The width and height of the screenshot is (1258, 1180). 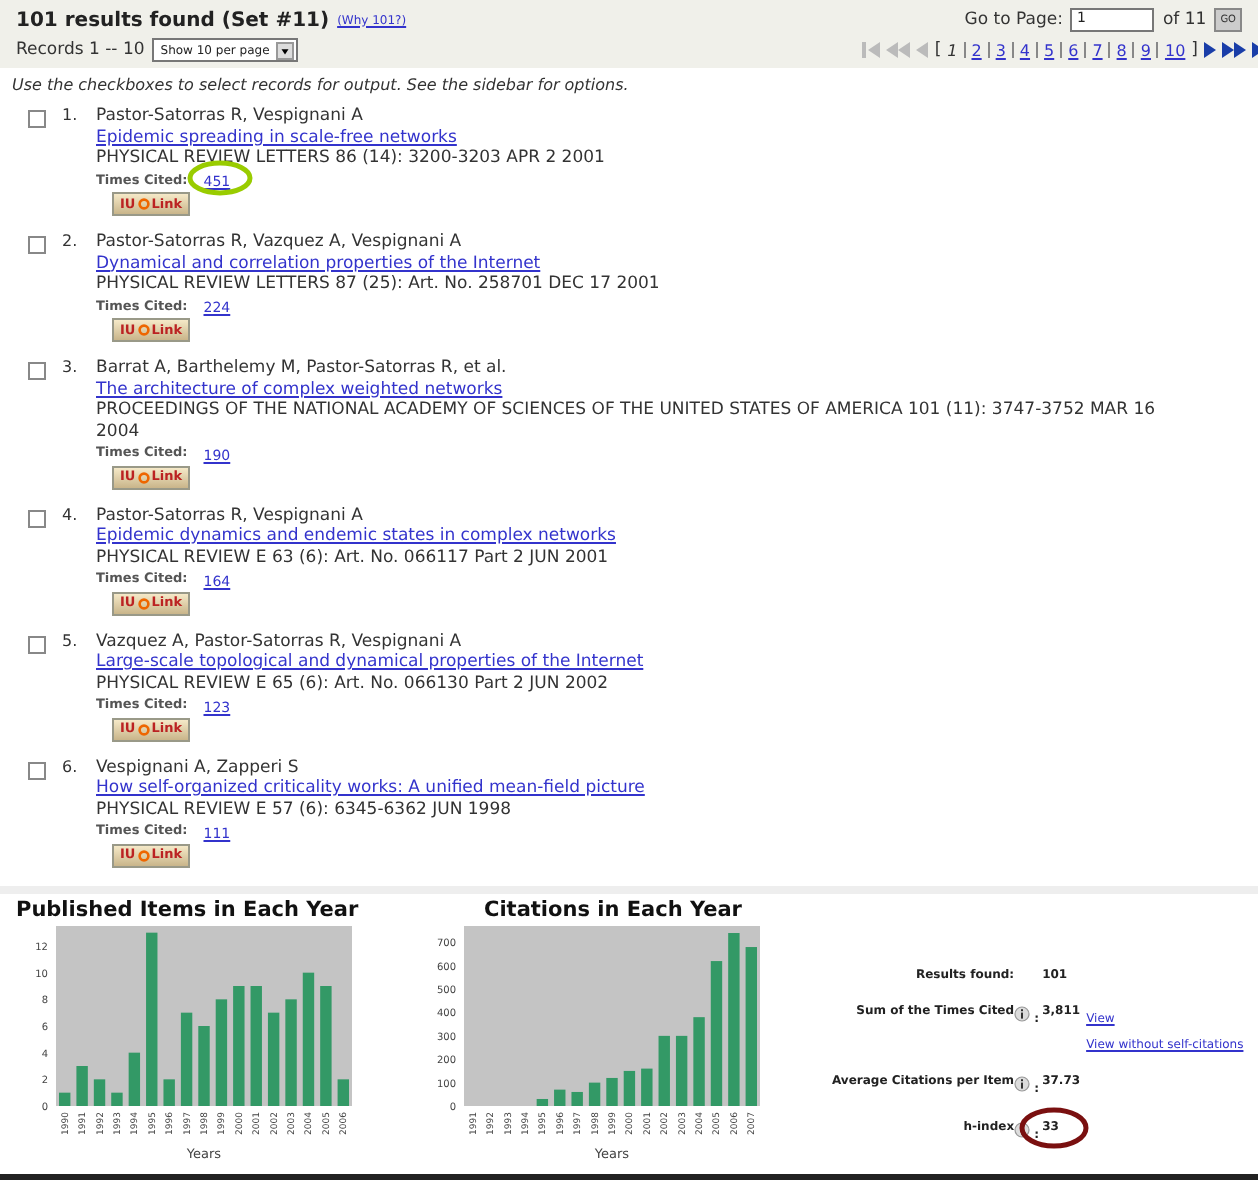 What do you see at coordinates (1145, 50) in the screenshot?
I see `page-link: 9` at bounding box center [1145, 50].